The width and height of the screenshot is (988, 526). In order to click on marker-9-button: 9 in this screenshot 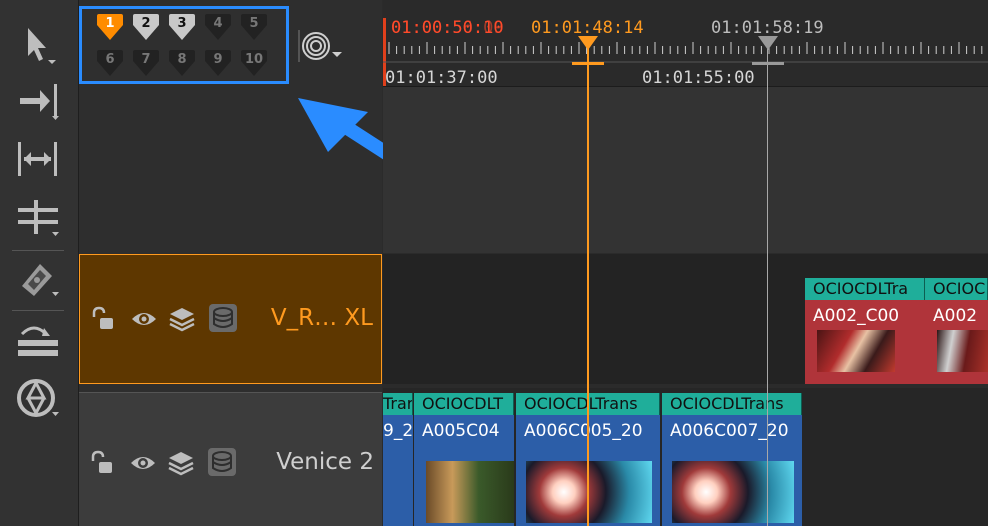, I will do `click(218, 63)`.